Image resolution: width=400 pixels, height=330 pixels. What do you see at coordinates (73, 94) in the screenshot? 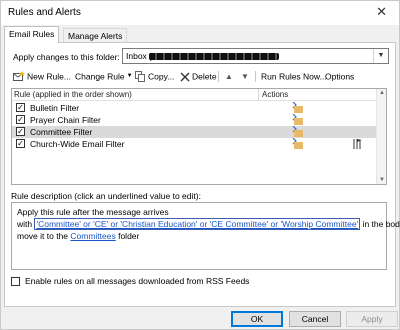
I see `column-header-rule: Rule (applied in the order shown)` at bounding box center [73, 94].